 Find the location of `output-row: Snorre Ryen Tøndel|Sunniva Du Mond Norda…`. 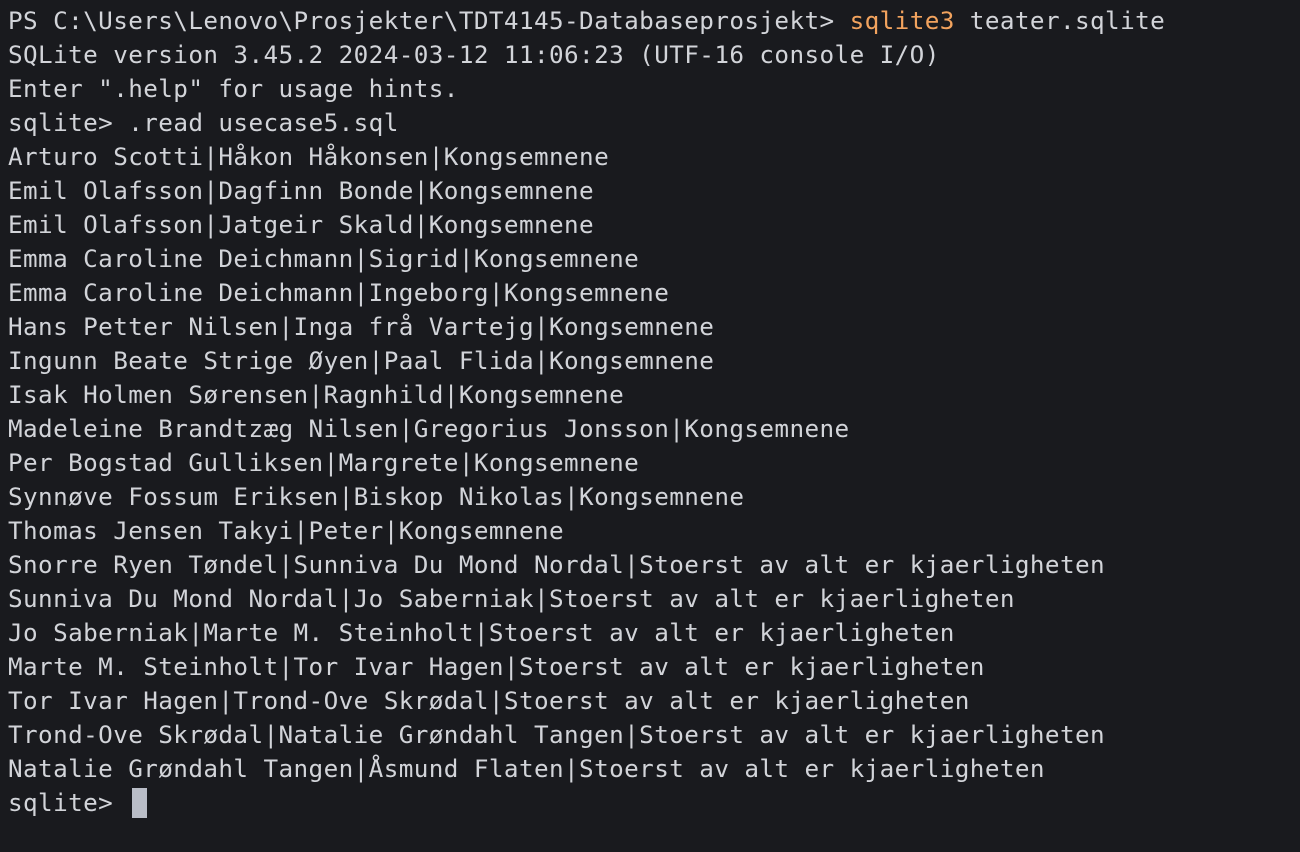

output-row: Snorre Ryen Tøndel|Sunniva Du Mond Norda… is located at coordinates (557, 564).